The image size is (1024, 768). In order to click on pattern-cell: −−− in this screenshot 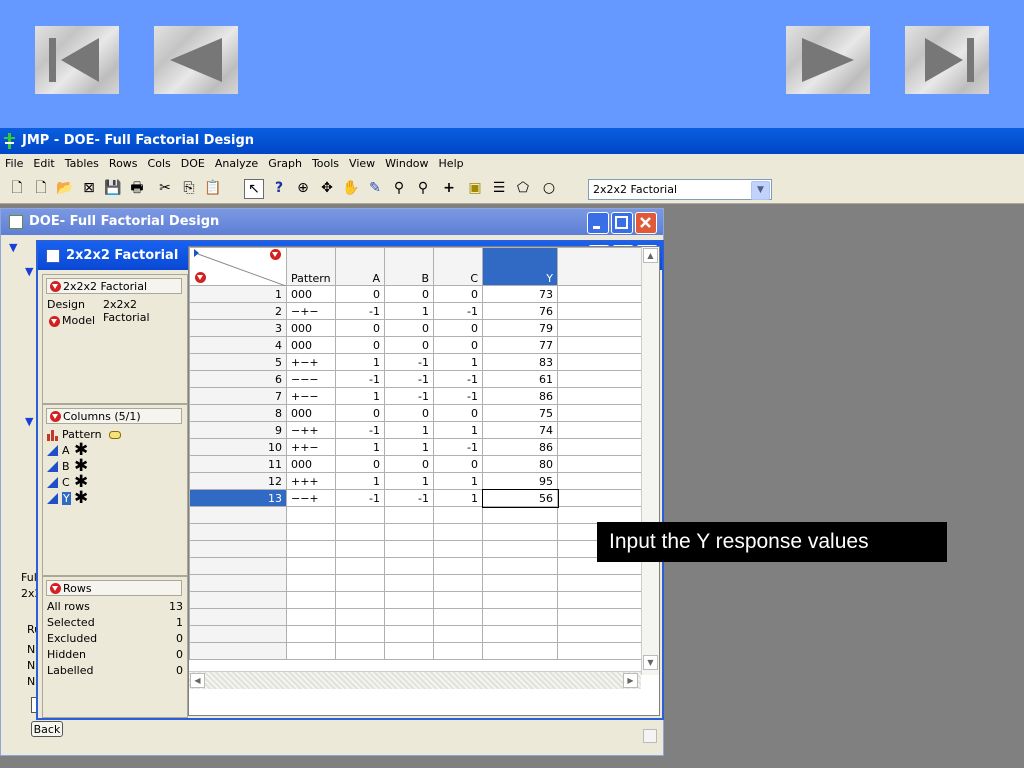, I will do `click(311, 379)`.